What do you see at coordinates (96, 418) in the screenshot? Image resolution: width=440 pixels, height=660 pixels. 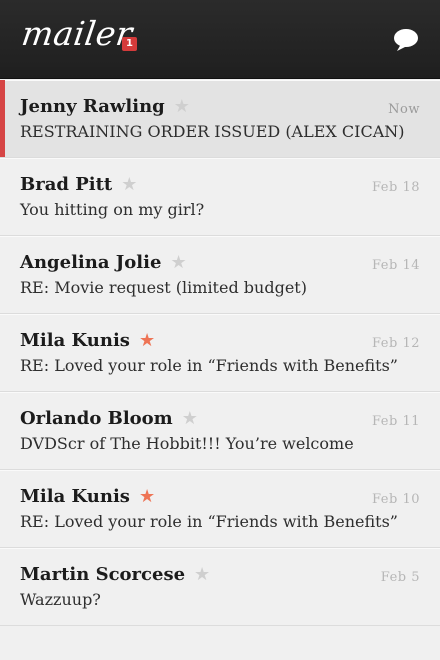 I see `sender-name: Orlando Bloom` at bounding box center [96, 418].